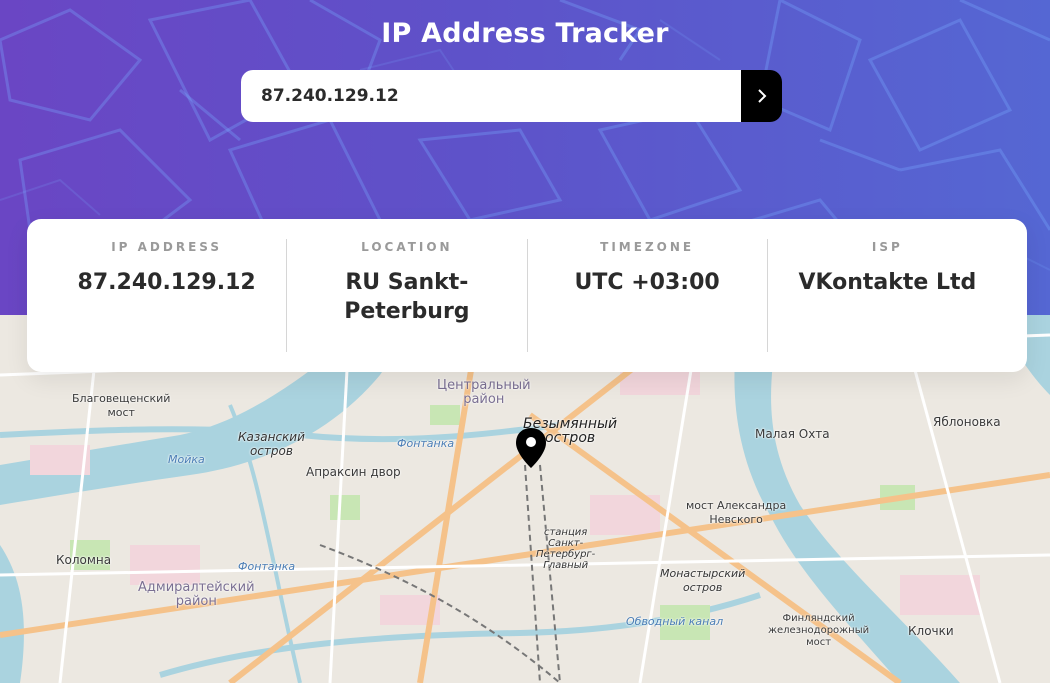 Image resolution: width=1050 pixels, height=683 pixels. What do you see at coordinates (186, 459) in the screenshot?
I see `map-label-moika: Мойка` at bounding box center [186, 459].